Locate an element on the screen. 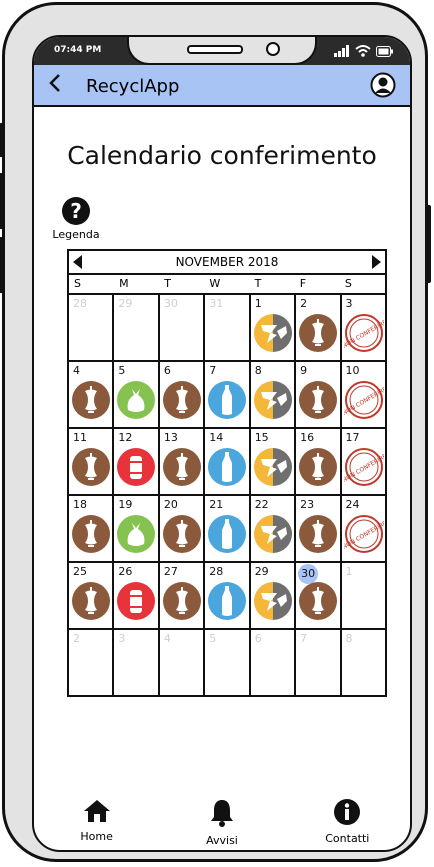 The image size is (434, 867). calendar-day-cell: 14 is located at coordinates (228, 460).